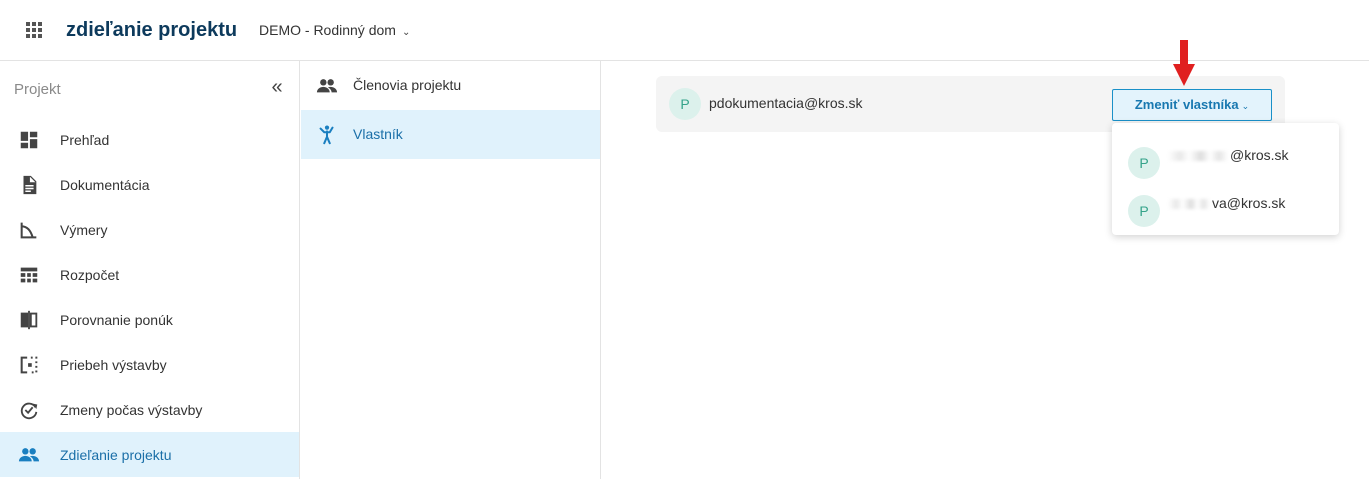 This screenshot has height=479, width=1369. I want to click on owner-email: pdokumentacia@kros.sk, so click(786, 103).